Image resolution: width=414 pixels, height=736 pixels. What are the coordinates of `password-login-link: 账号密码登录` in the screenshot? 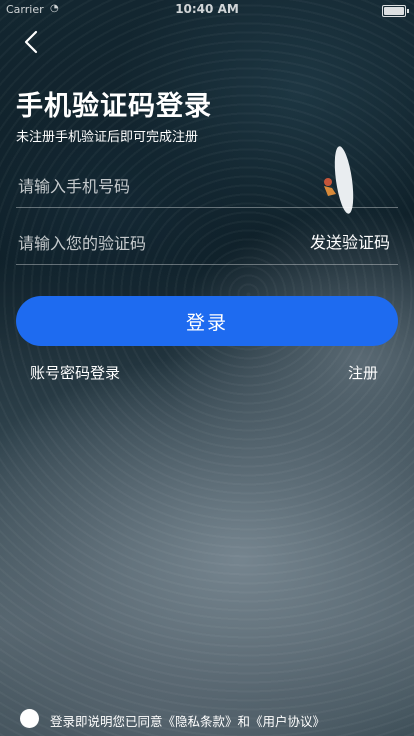 It's located at (75, 372).